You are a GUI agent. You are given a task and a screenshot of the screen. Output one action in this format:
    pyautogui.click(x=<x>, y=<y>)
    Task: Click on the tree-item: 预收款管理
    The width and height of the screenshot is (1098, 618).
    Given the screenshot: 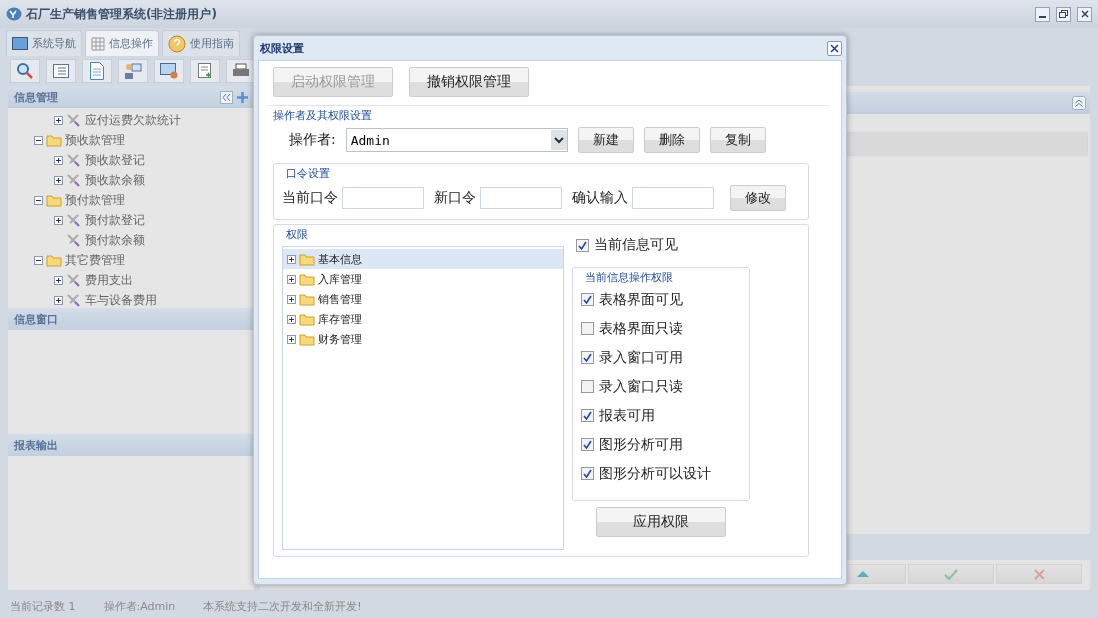 What is the action you would take?
    pyautogui.click(x=95, y=140)
    